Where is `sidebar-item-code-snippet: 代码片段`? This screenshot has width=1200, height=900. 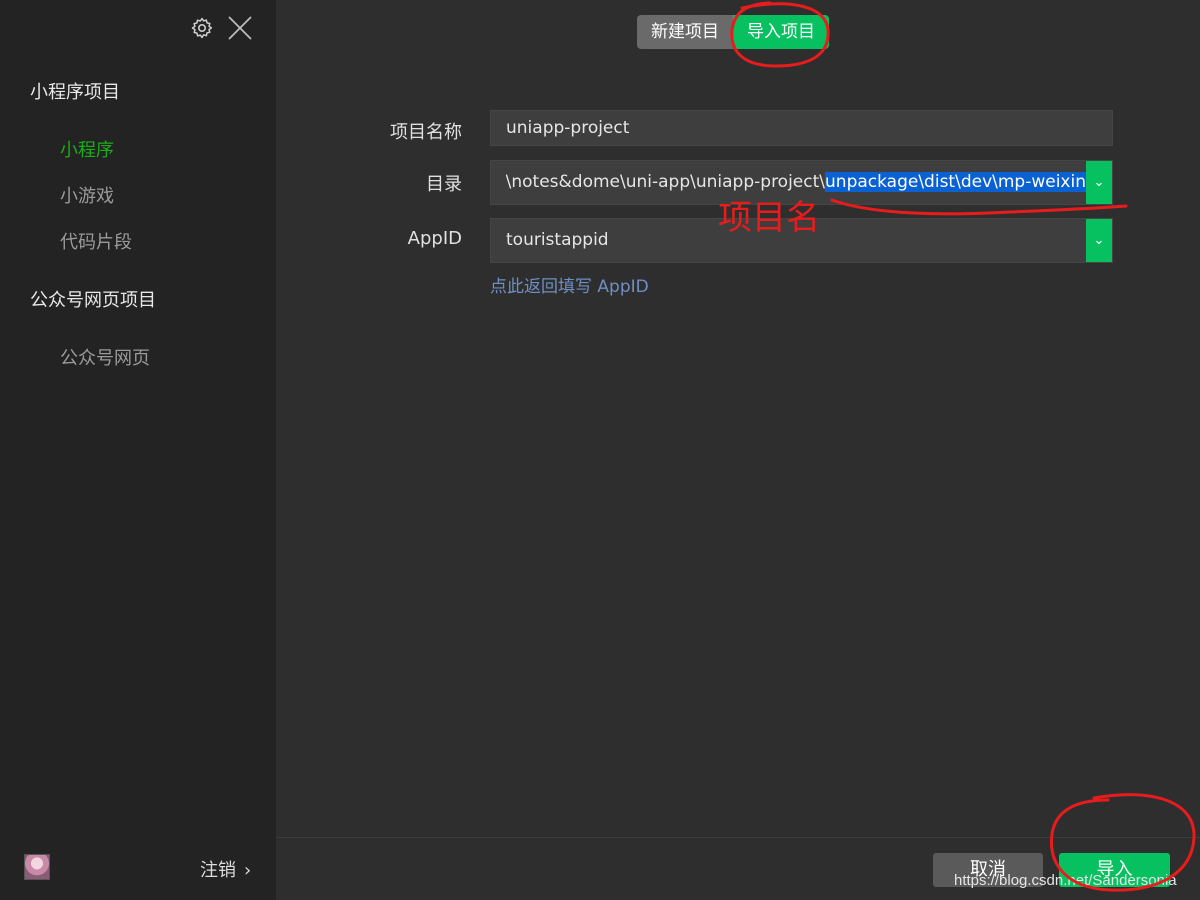
sidebar-item-code-snippet: 代码片段 is located at coordinates (96, 241).